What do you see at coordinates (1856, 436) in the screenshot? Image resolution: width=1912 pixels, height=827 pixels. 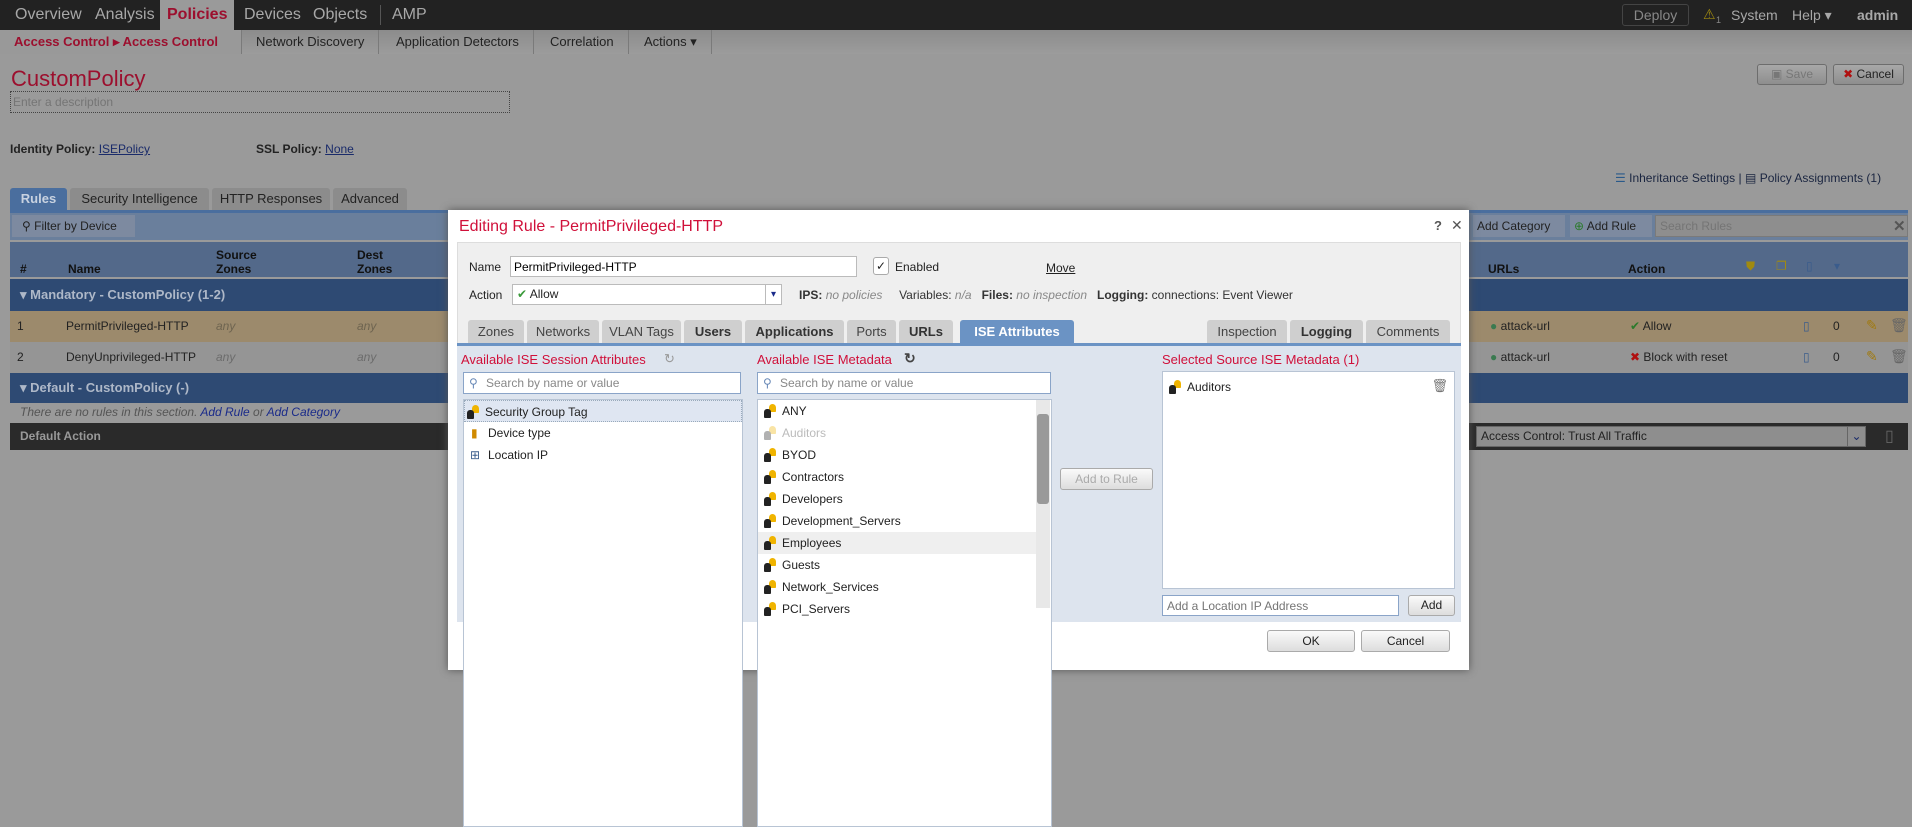 I see `chevron-down-icon: ⌄` at bounding box center [1856, 436].